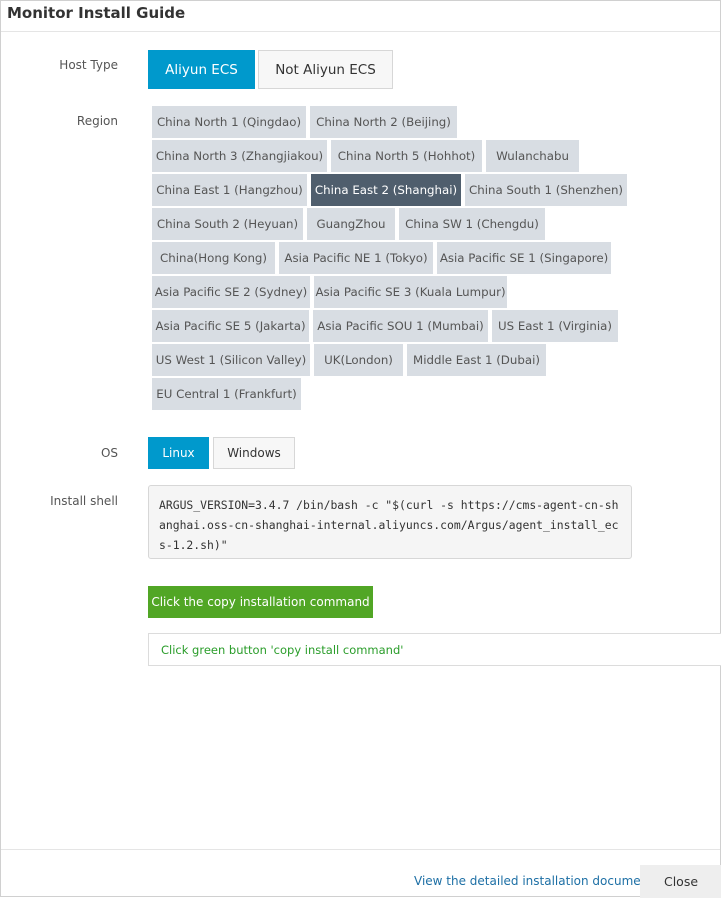  What do you see at coordinates (226, 394) in the screenshot?
I see `region-option: EU Central 1 (Frankfurt)` at bounding box center [226, 394].